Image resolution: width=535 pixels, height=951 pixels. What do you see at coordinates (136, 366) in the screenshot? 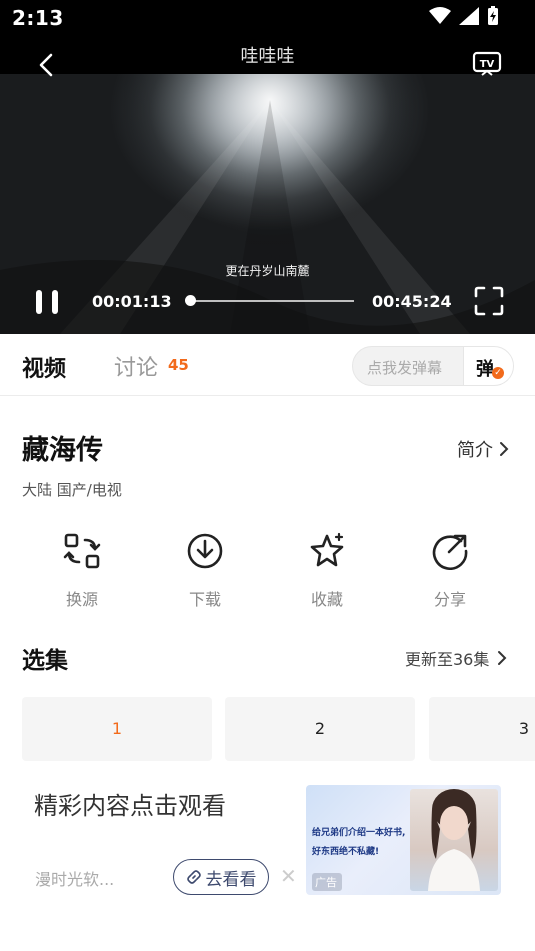
I see `tab-discuss: 讨论` at bounding box center [136, 366].